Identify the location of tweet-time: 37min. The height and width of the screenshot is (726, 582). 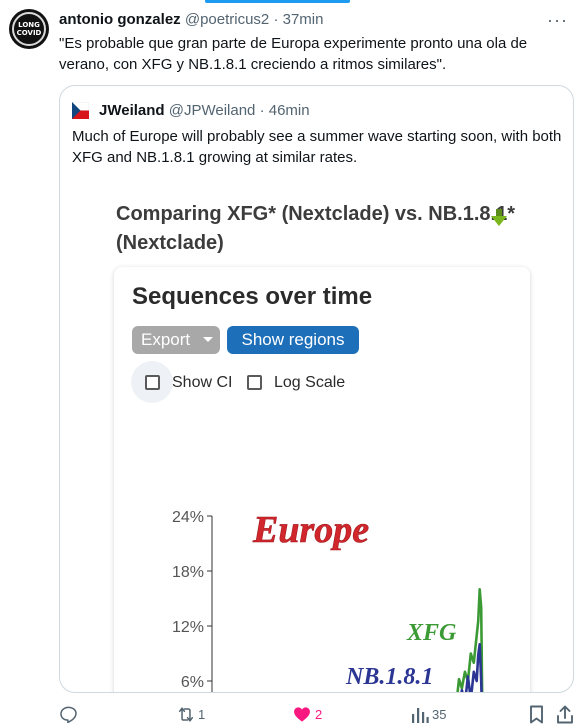
(303, 19).